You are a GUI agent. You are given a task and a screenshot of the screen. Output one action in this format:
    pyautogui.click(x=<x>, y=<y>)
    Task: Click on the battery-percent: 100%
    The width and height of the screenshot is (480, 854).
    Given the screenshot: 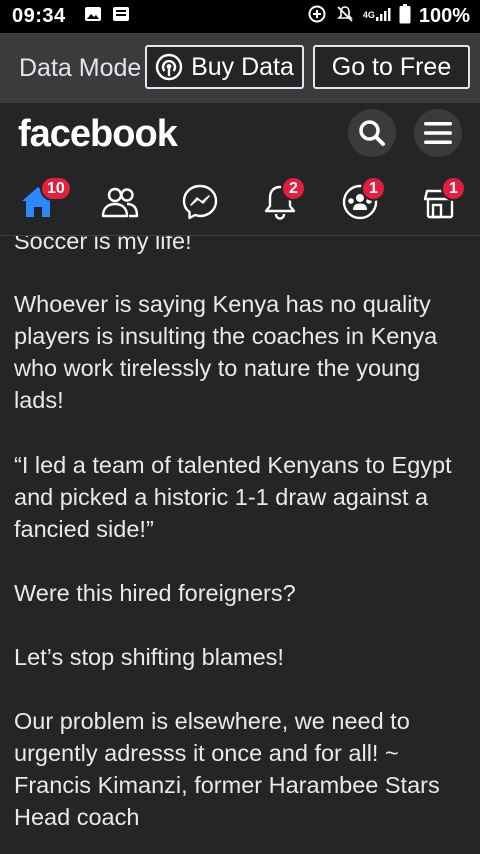 What is the action you would take?
    pyautogui.click(x=444, y=16)
    